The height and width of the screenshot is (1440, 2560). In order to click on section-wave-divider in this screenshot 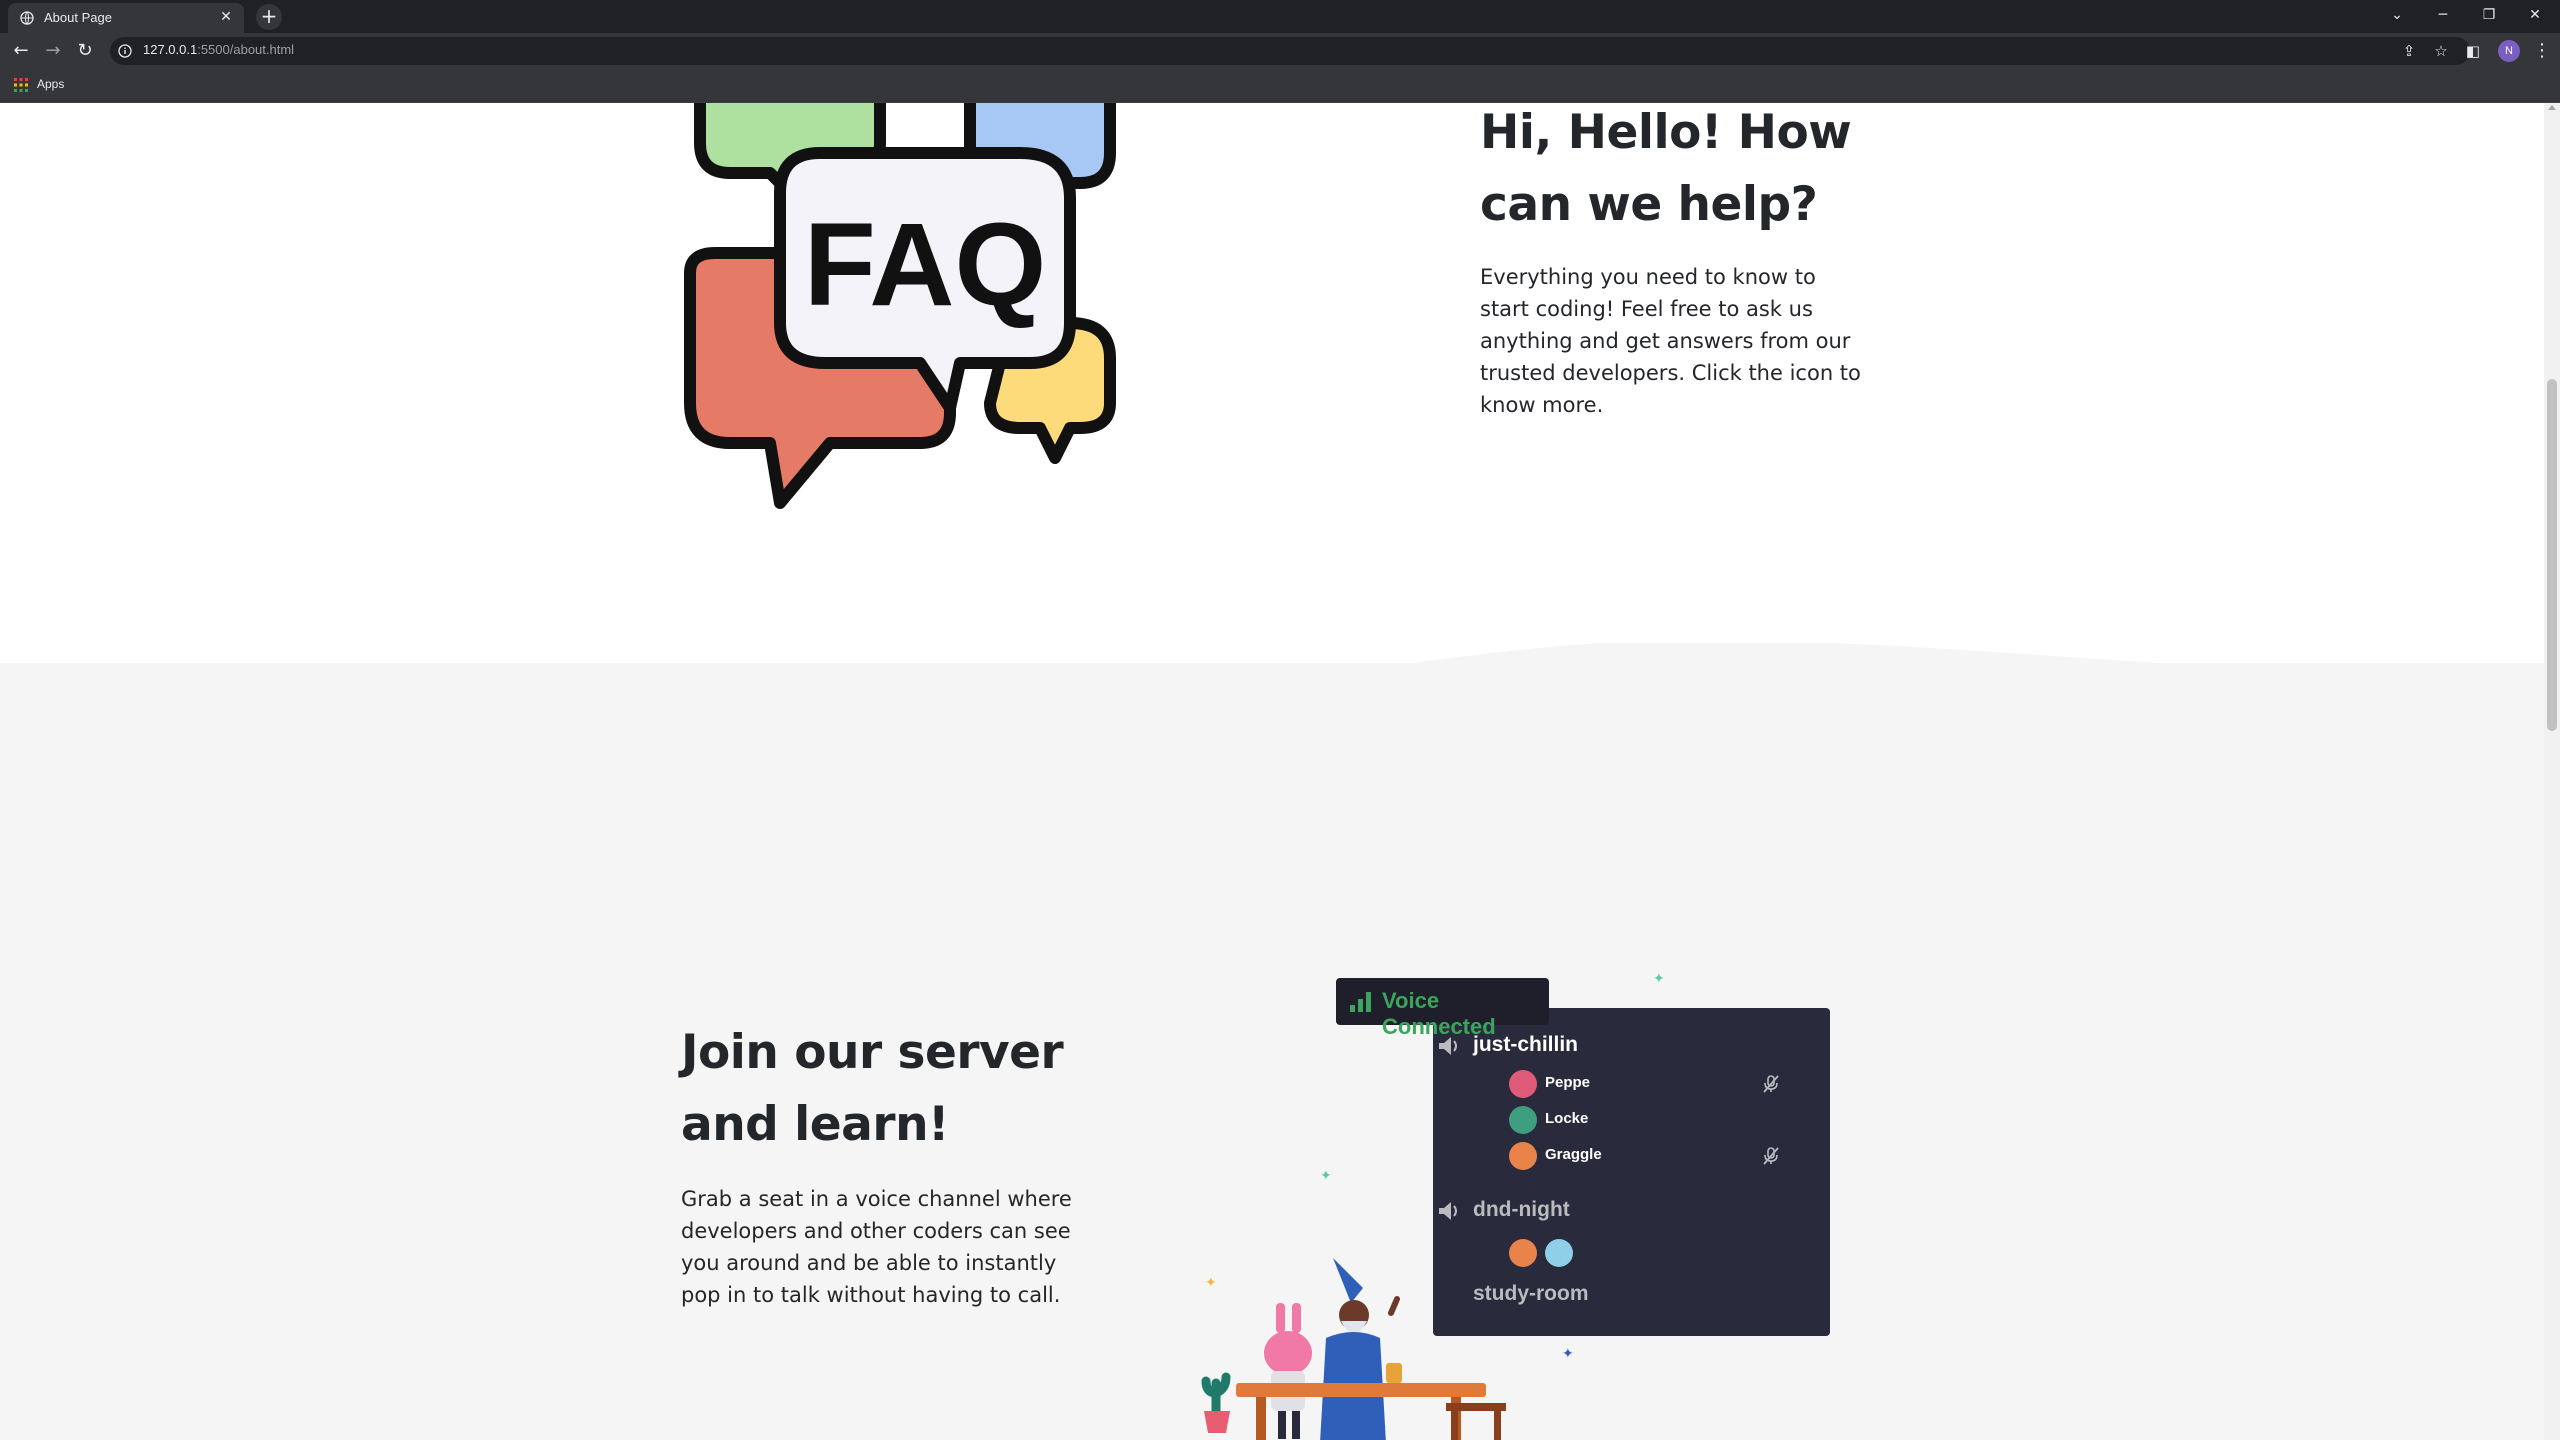, I will do `click(1272, 703)`.